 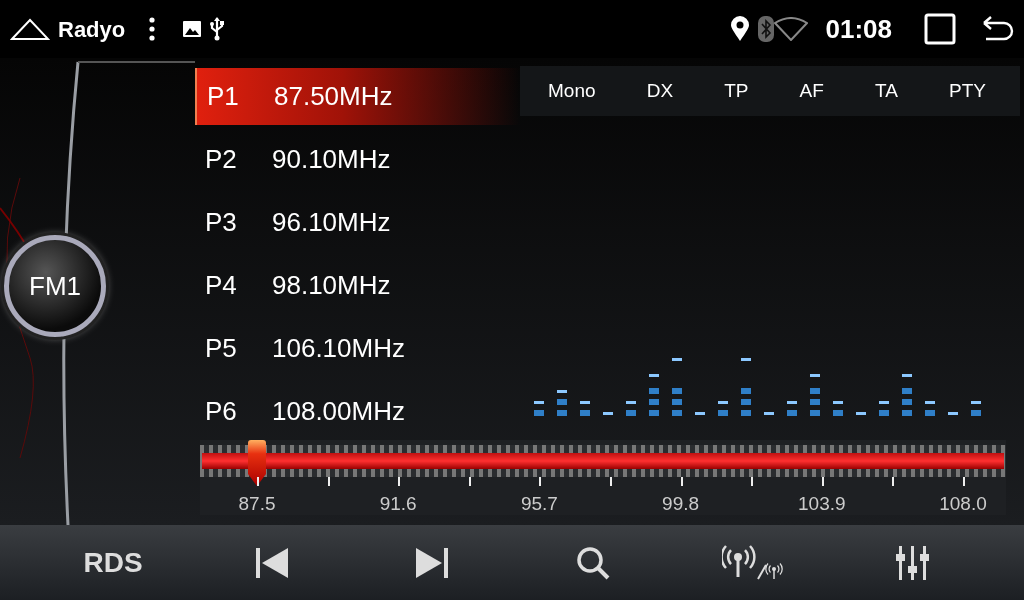 I want to click on preset-item: P2 90.10MHz, so click(x=357, y=159).